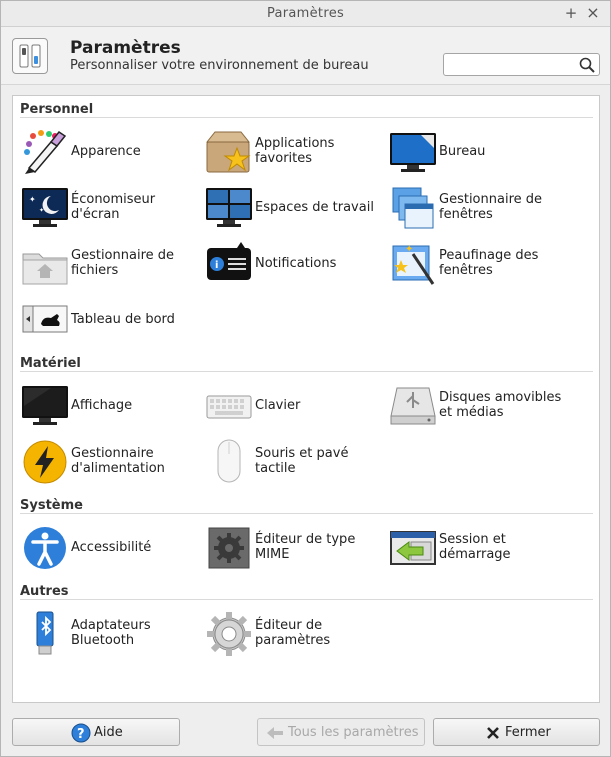  What do you see at coordinates (413, 548) in the screenshot?
I see `session-icon` at bounding box center [413, 548].